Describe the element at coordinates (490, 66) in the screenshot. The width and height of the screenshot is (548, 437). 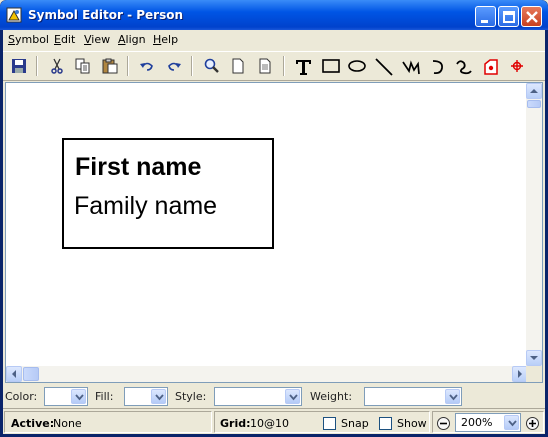
I see `port-tool-button` at that location.